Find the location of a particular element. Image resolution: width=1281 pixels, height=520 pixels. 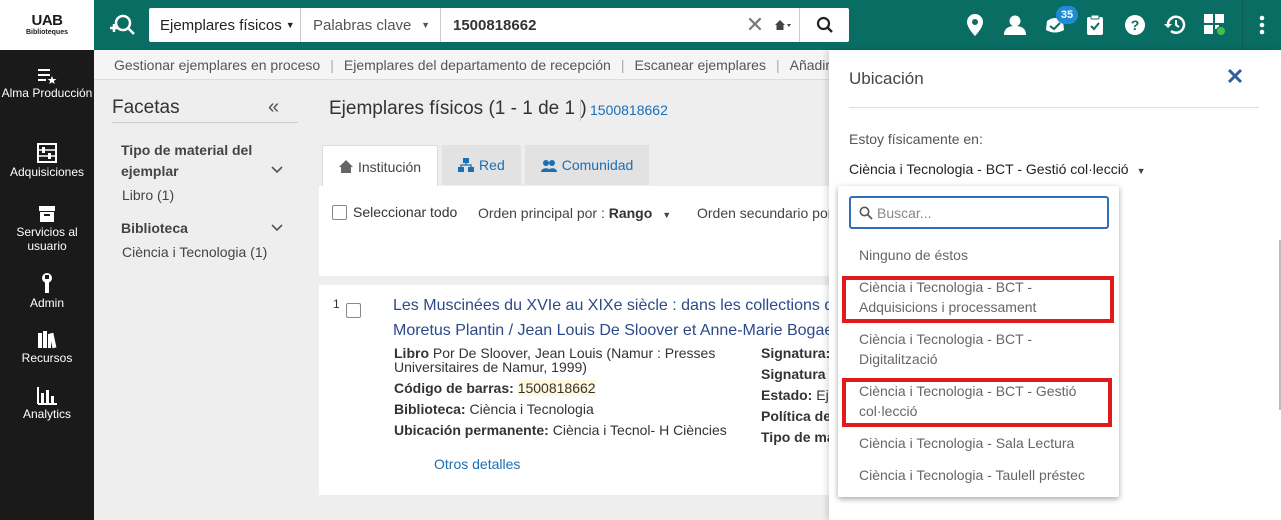

more-vertical-icon is located at coordinates (1262, 25).